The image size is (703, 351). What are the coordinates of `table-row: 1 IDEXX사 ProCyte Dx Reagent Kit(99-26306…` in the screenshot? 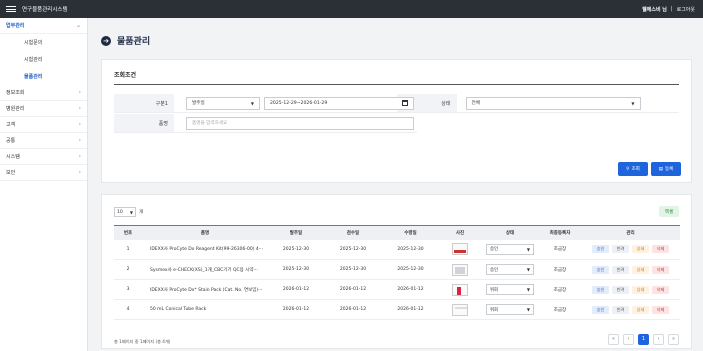 It's located at (397, 249).